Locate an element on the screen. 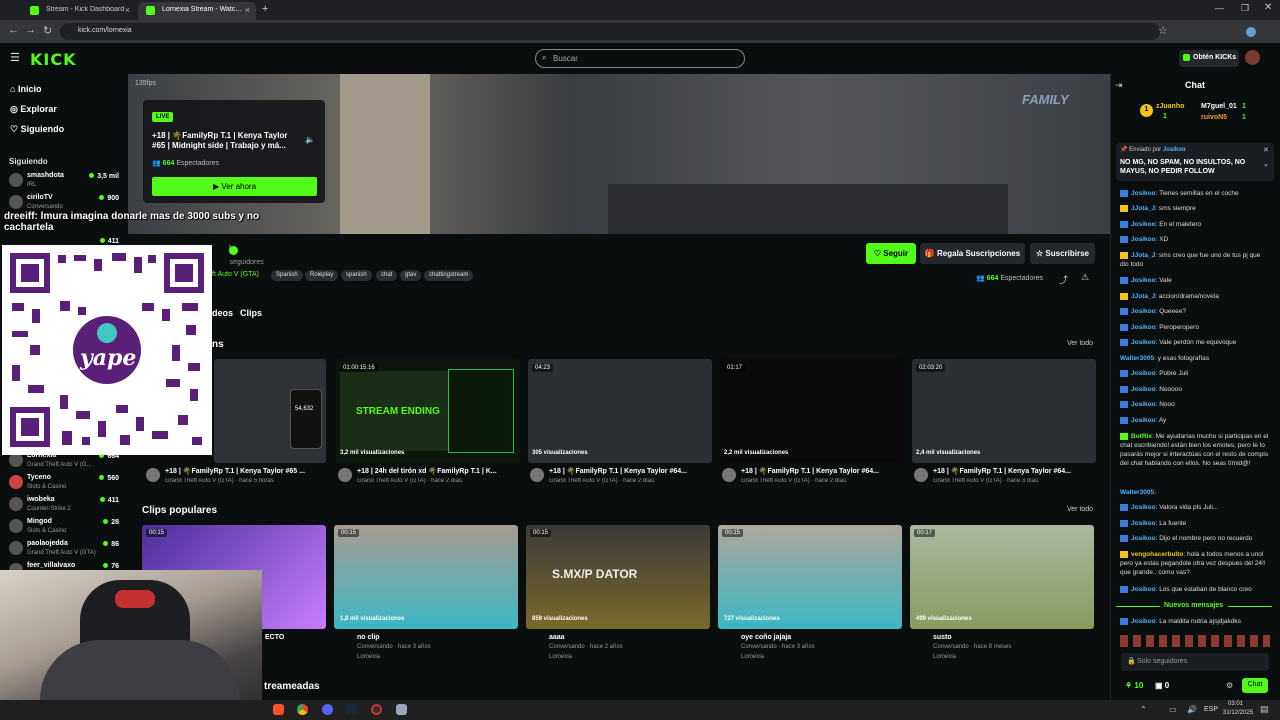 Image resolution: width=1280 pixels, height=720 pixels. browser-tab-dashboard: Stream - Kick Dashboard × is located at coordinates (79, 11).